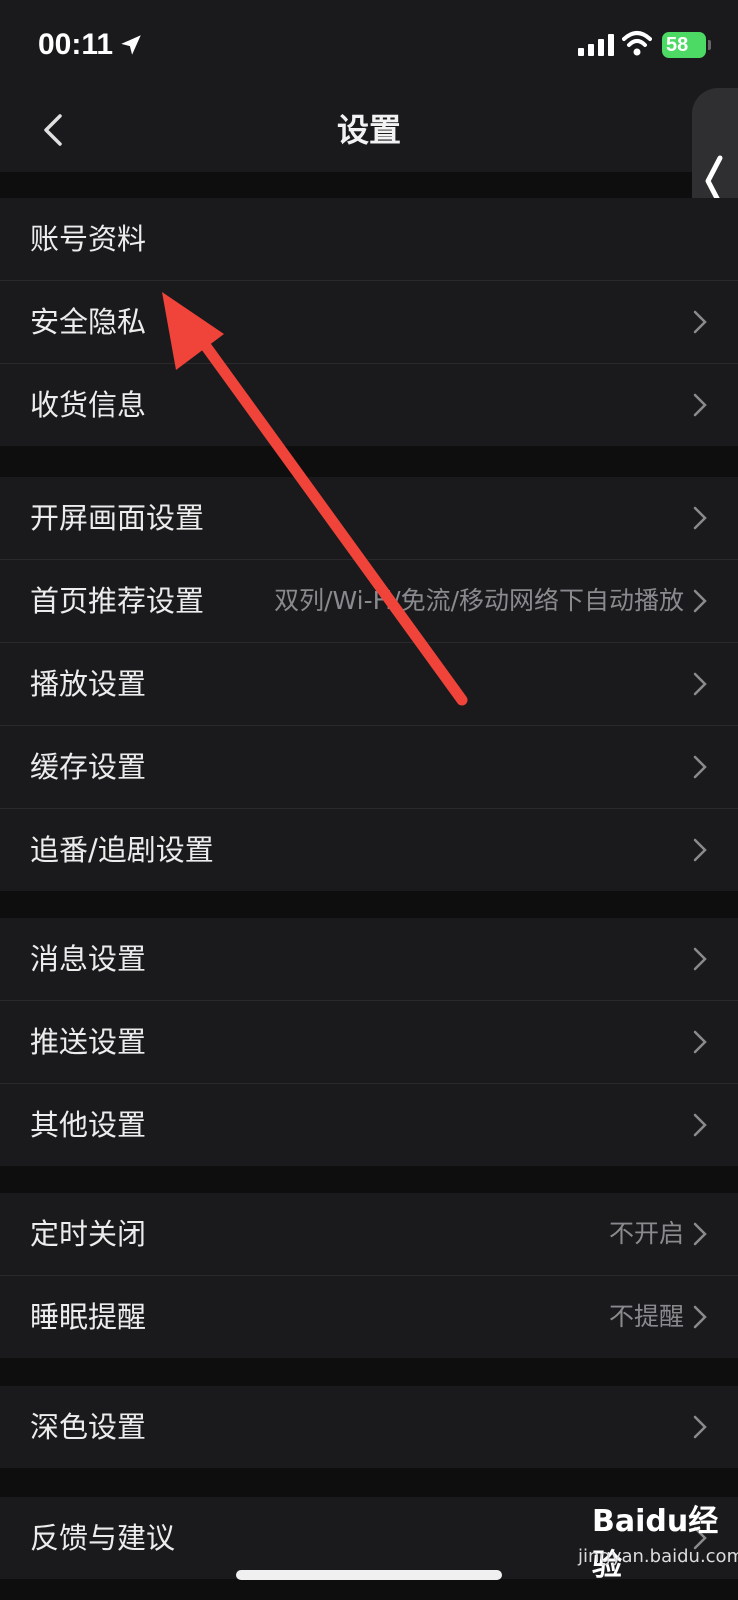 Image resolution: width=738 pixels, height=1600 pixels. I want to click on watermark-brand: Baidu经验, so click(655, 1543).